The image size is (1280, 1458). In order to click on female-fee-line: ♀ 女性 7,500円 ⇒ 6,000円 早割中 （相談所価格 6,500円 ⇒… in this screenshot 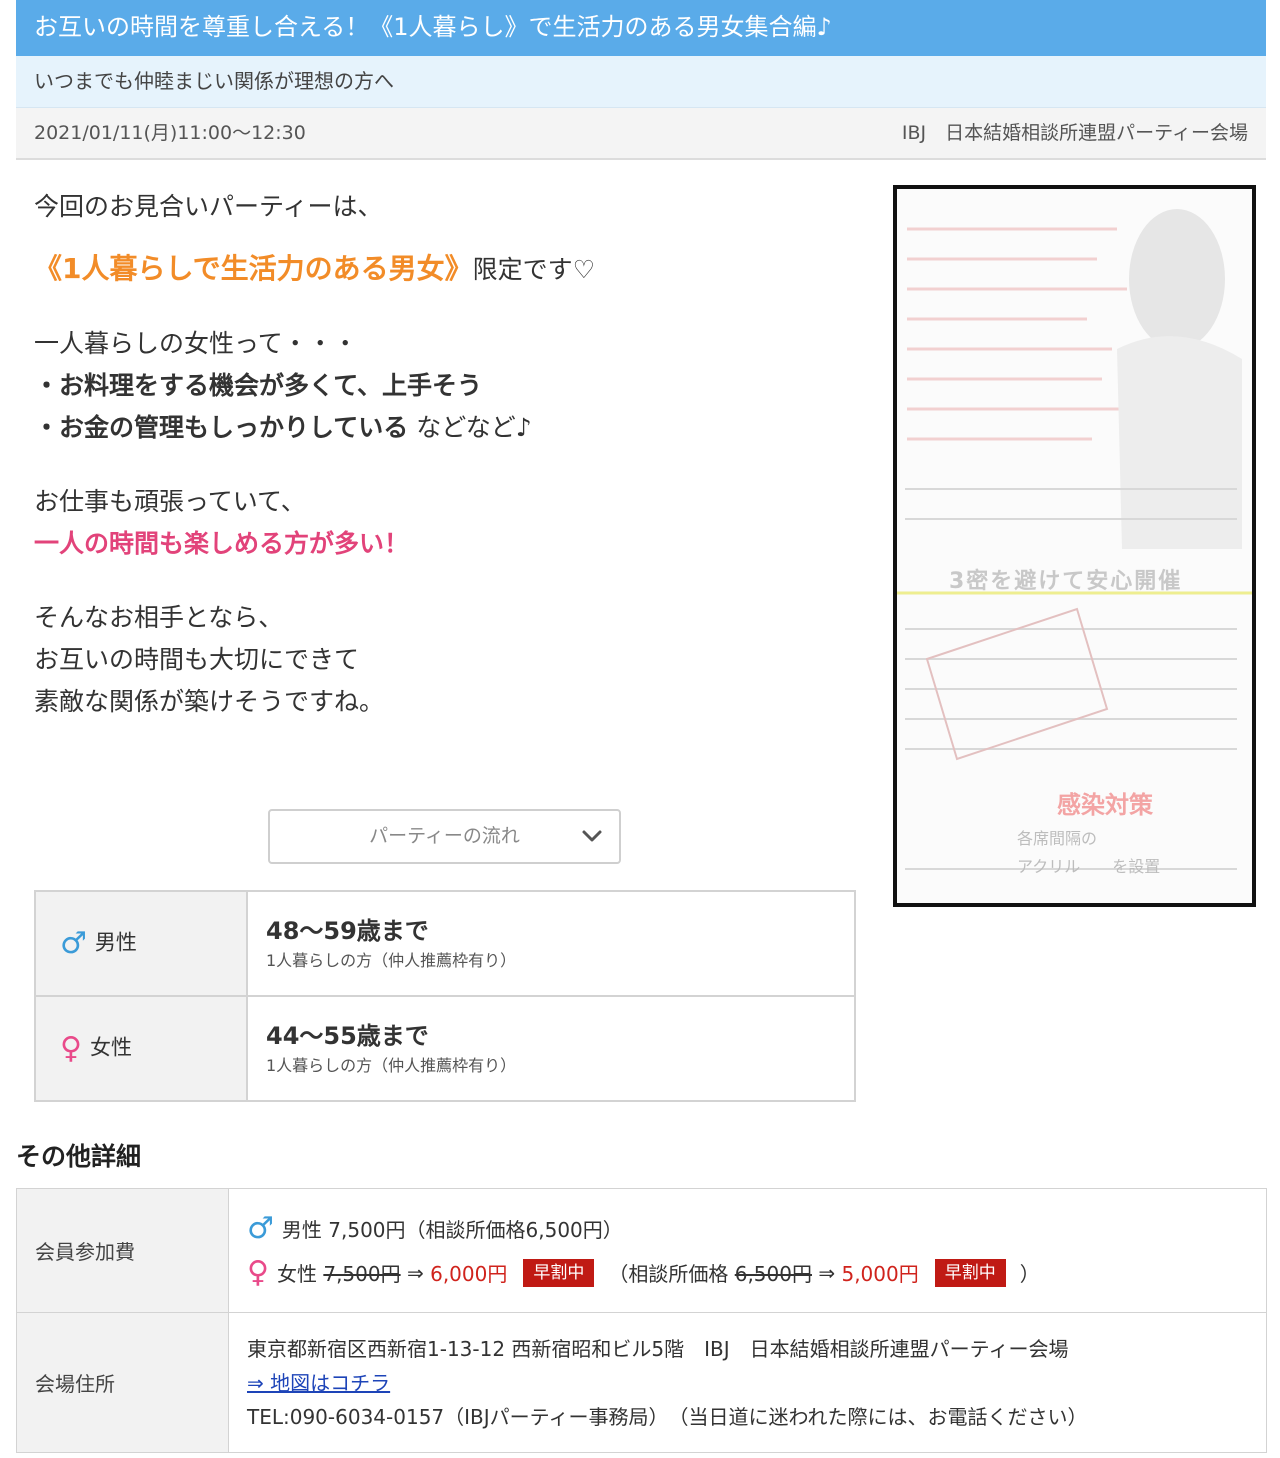, I will do `click(756, 1273)`.